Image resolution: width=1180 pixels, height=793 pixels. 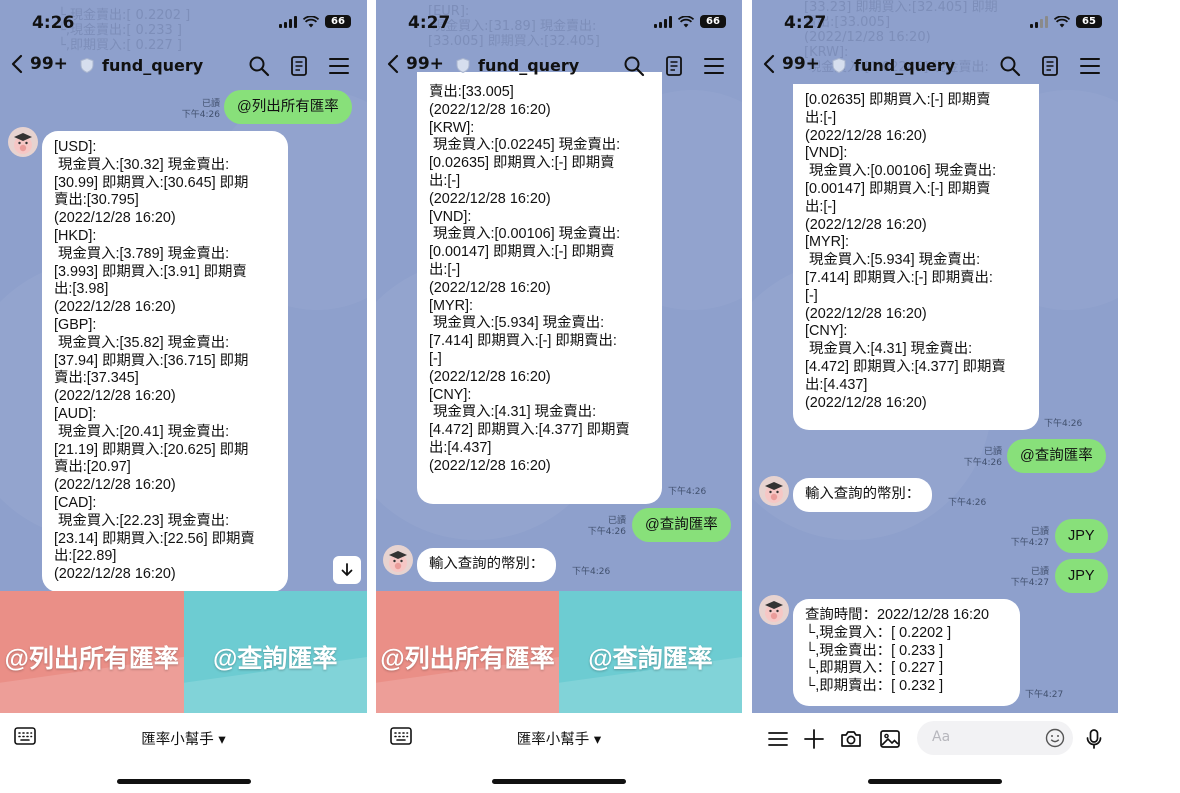 I want to click on status-bar: 4:27 65, so click(x=935, y=22).